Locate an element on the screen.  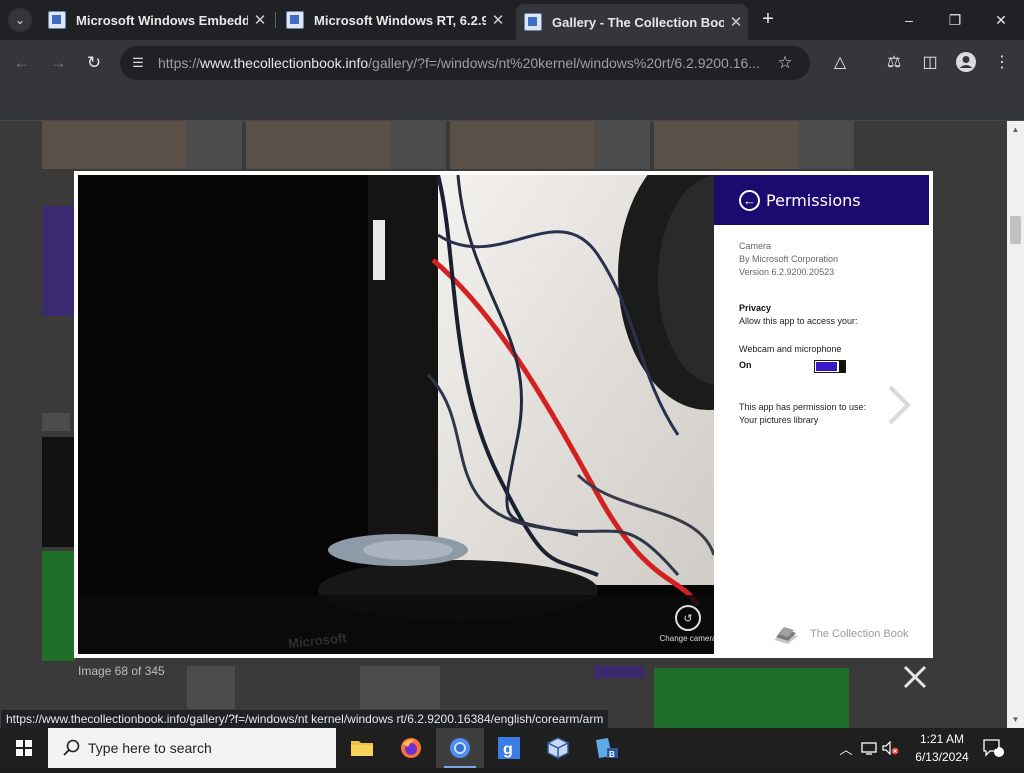
tab-gallery-active: Gallery - The Collection Book ✕ is located at coordinates (632, 22).